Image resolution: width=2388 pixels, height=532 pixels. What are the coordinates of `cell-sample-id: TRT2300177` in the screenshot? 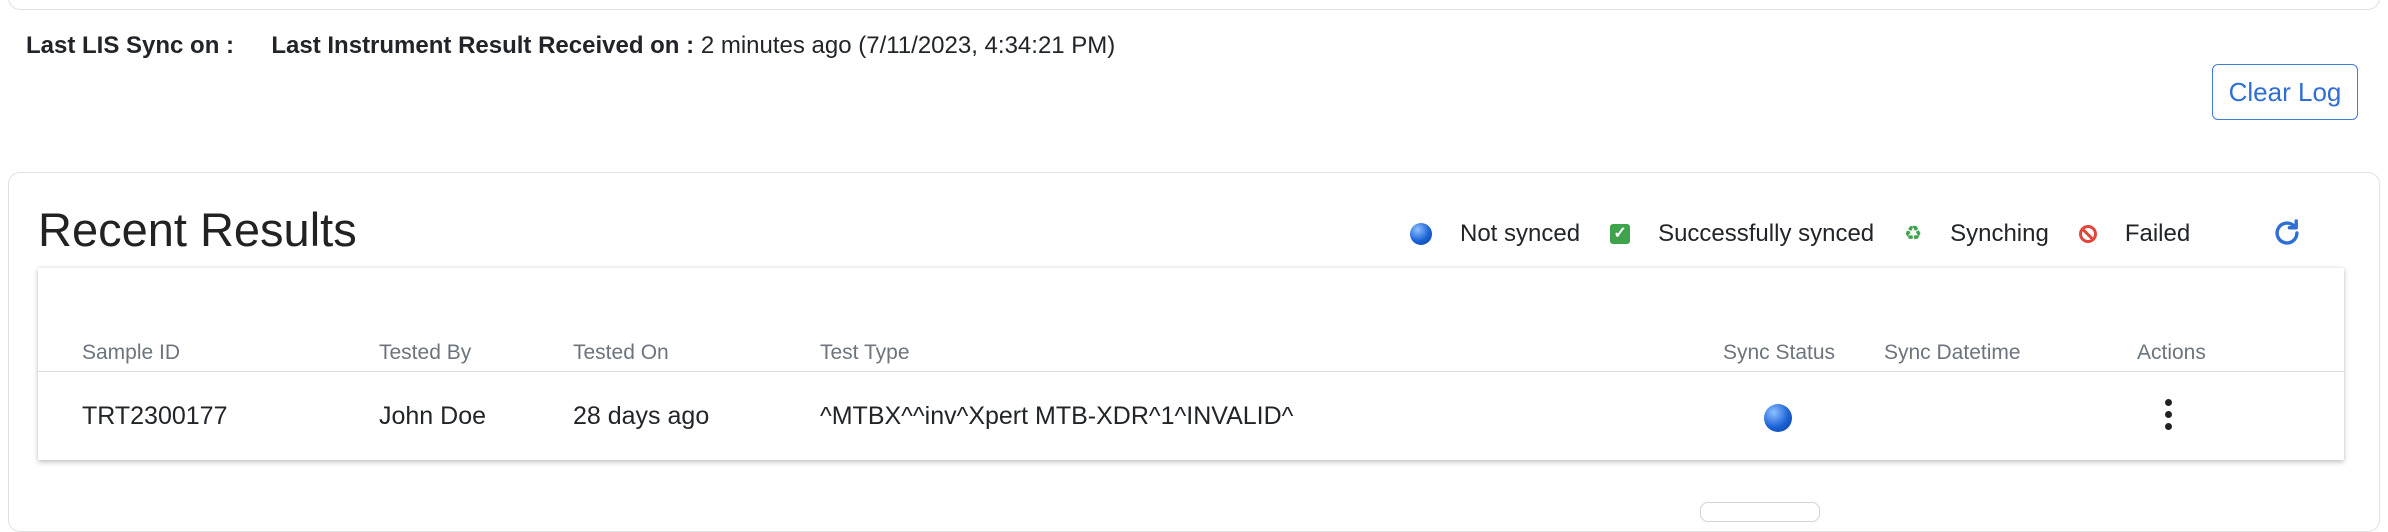 It's located at (155, 416).